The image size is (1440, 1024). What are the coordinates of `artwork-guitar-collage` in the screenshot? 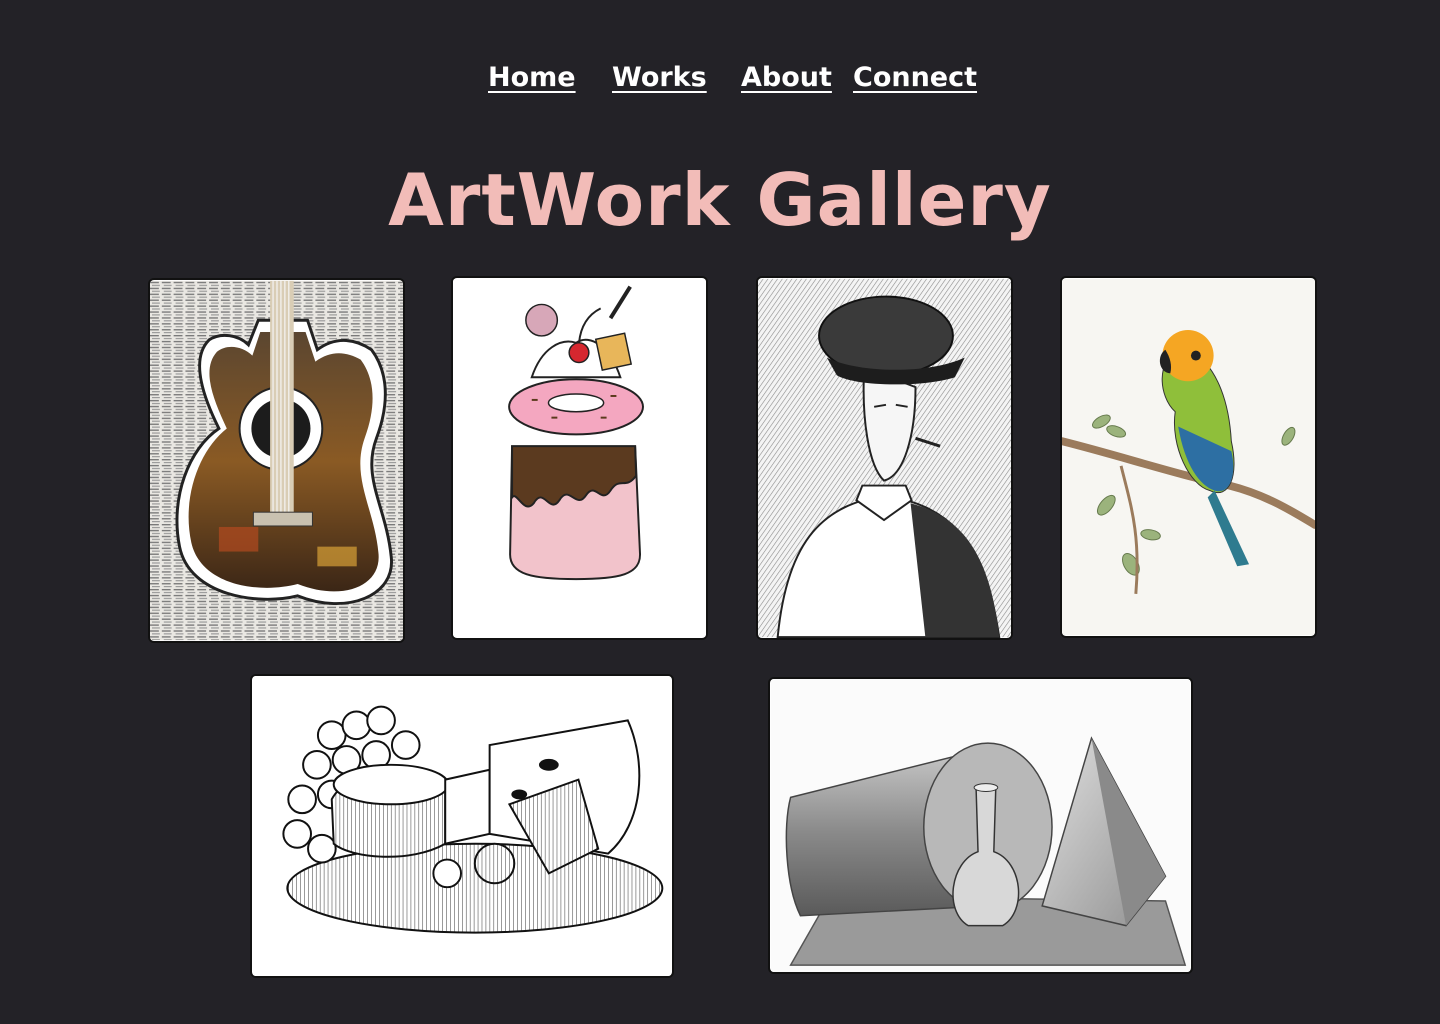 It's located at (276, 460).